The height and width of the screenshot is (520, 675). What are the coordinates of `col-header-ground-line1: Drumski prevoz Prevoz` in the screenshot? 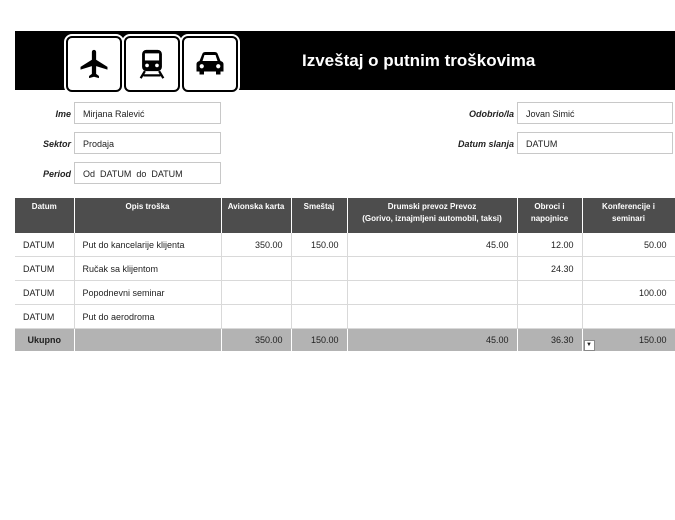 It's located at (432, 206).